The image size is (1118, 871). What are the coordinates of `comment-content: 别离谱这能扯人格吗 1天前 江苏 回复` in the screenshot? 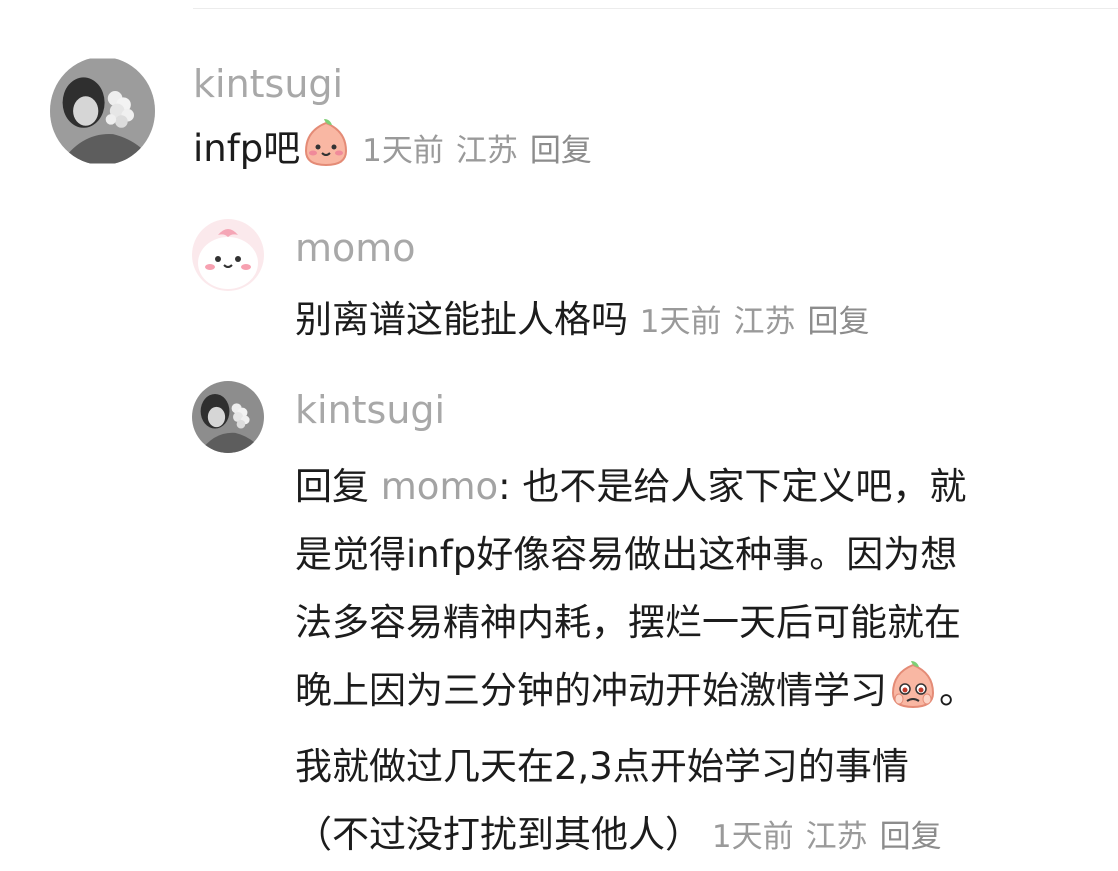 It's located at (695, 321).